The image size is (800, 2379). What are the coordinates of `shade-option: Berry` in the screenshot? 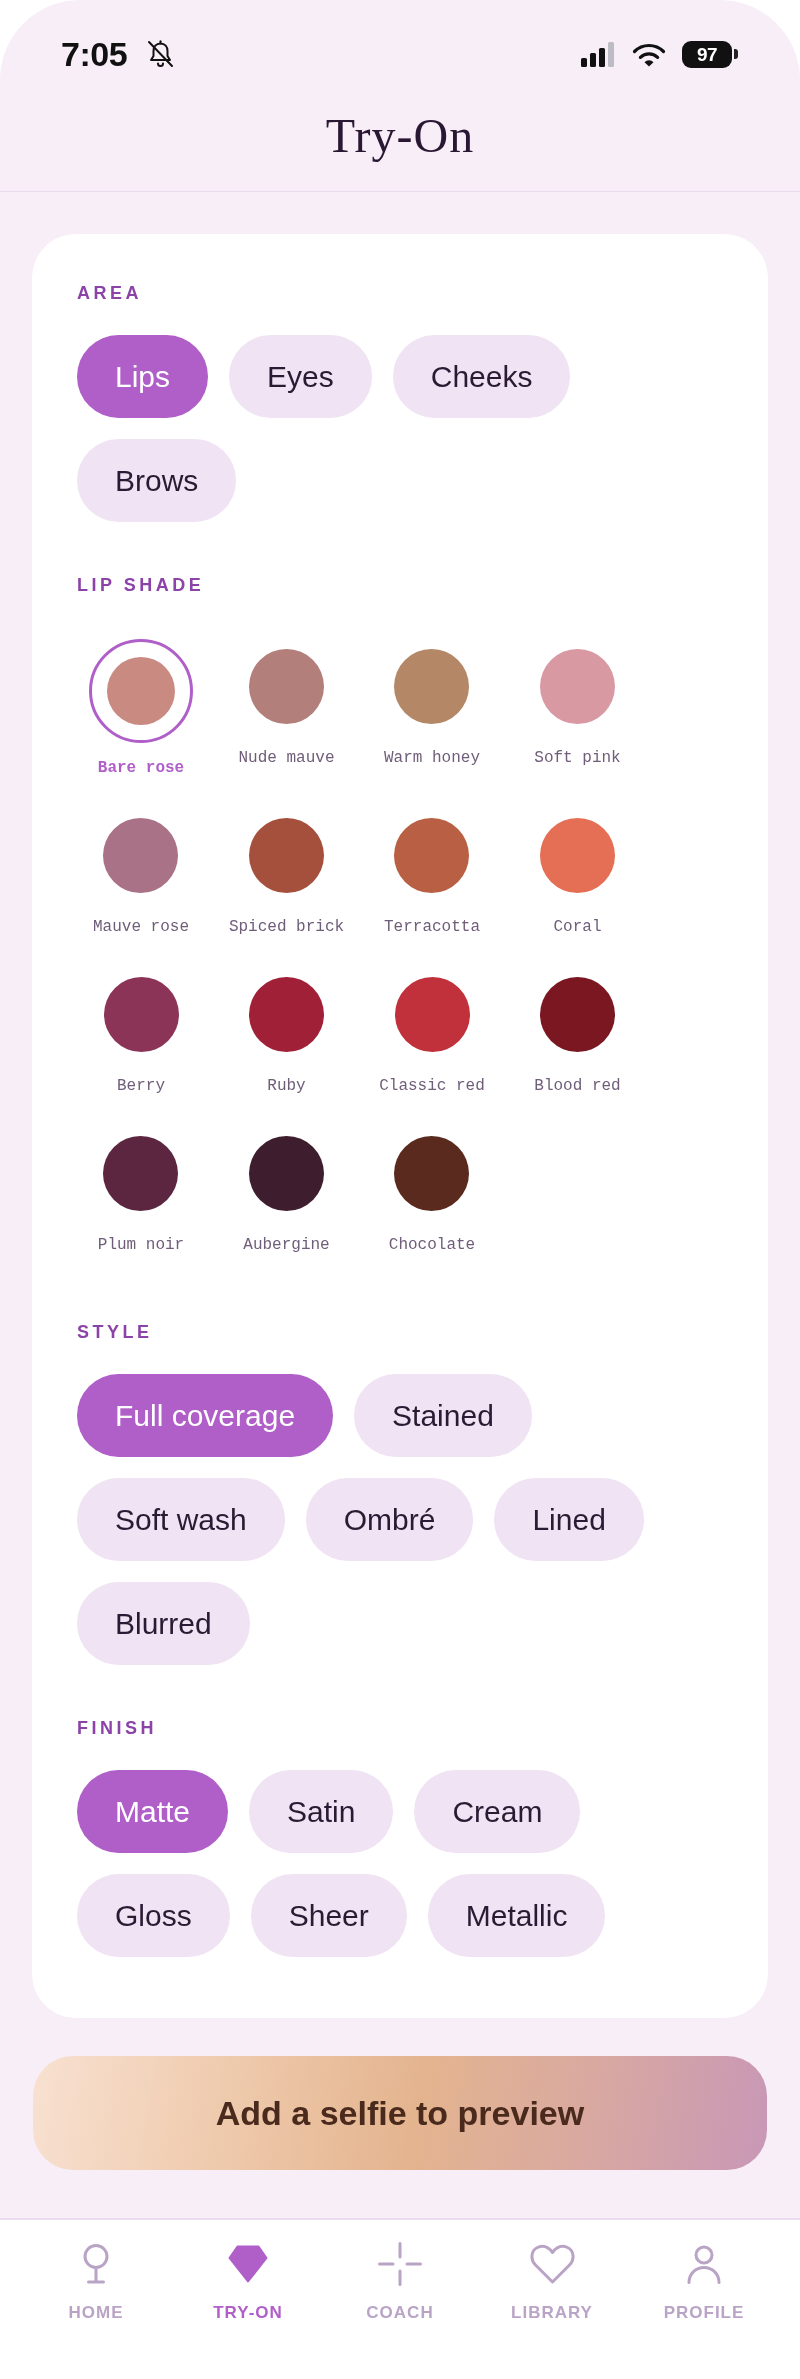 It's located at (141, 1031).